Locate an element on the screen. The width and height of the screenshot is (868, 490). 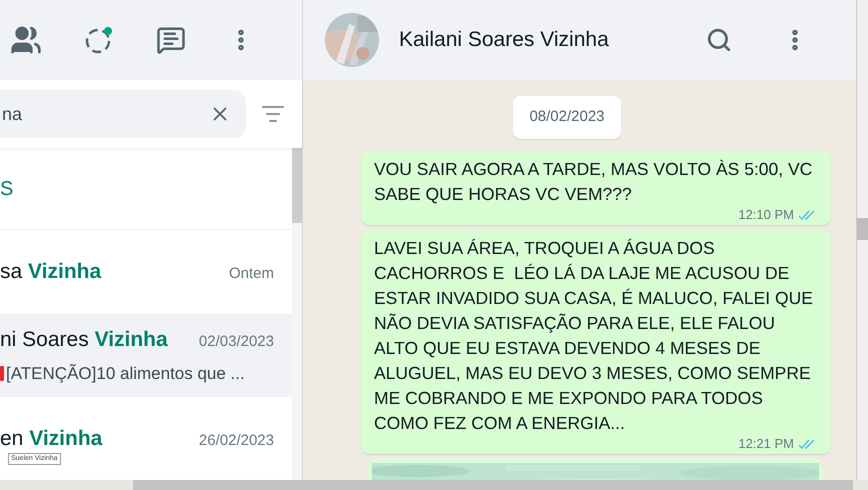
chat-time: 02/03/2023 is located at coordinates (236, 342).